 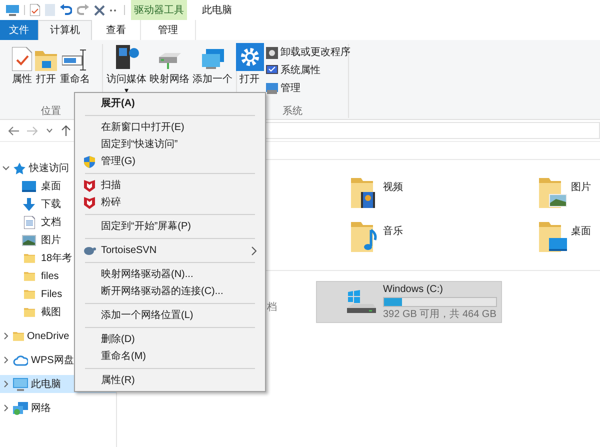 I want to click on menu-item: 在新窗口中打开(E), so click(x=170, y=127).